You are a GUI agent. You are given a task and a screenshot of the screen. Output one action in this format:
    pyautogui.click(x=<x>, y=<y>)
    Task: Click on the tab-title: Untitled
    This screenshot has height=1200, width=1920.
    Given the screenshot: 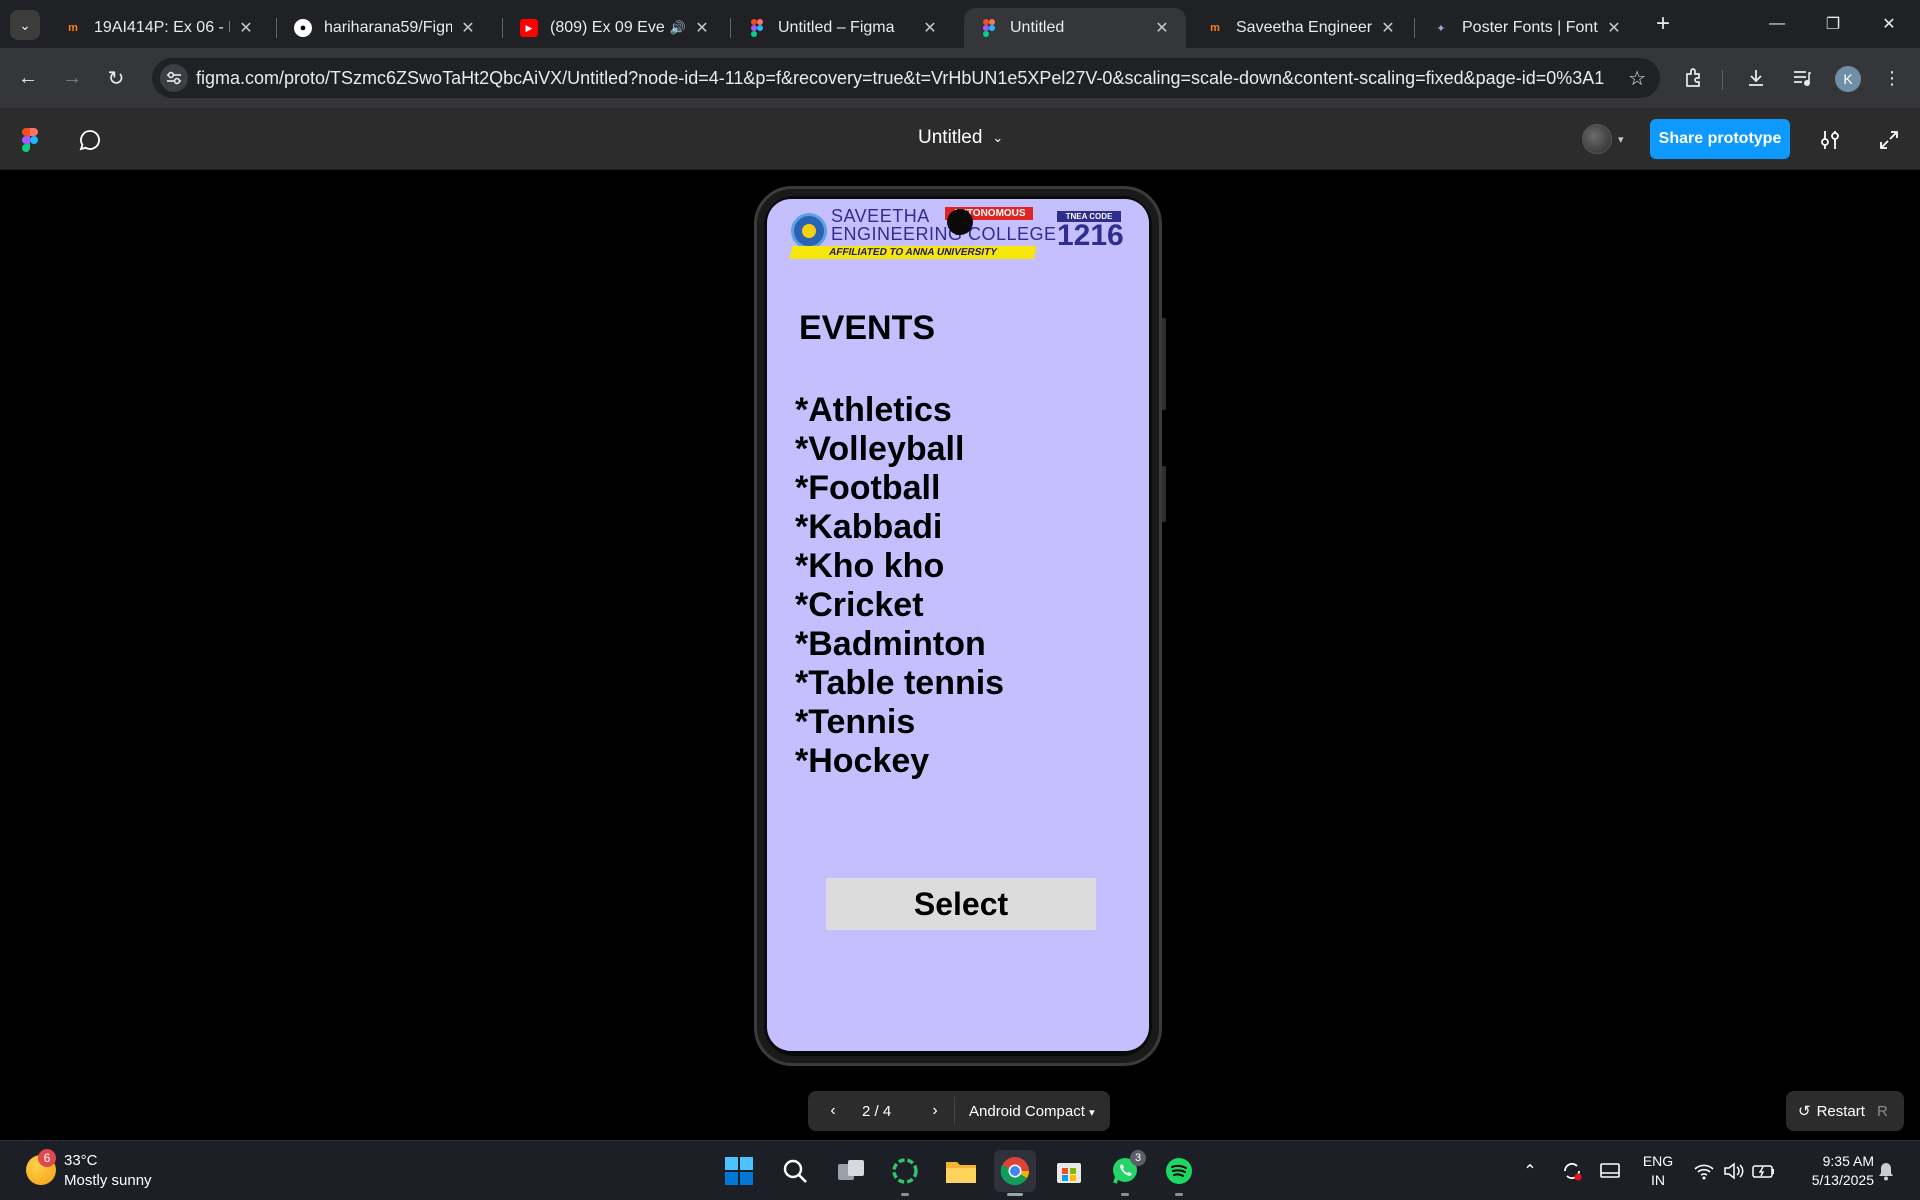 What is the action you would take?
    pyautogui.click(x=1037, y=27)
    